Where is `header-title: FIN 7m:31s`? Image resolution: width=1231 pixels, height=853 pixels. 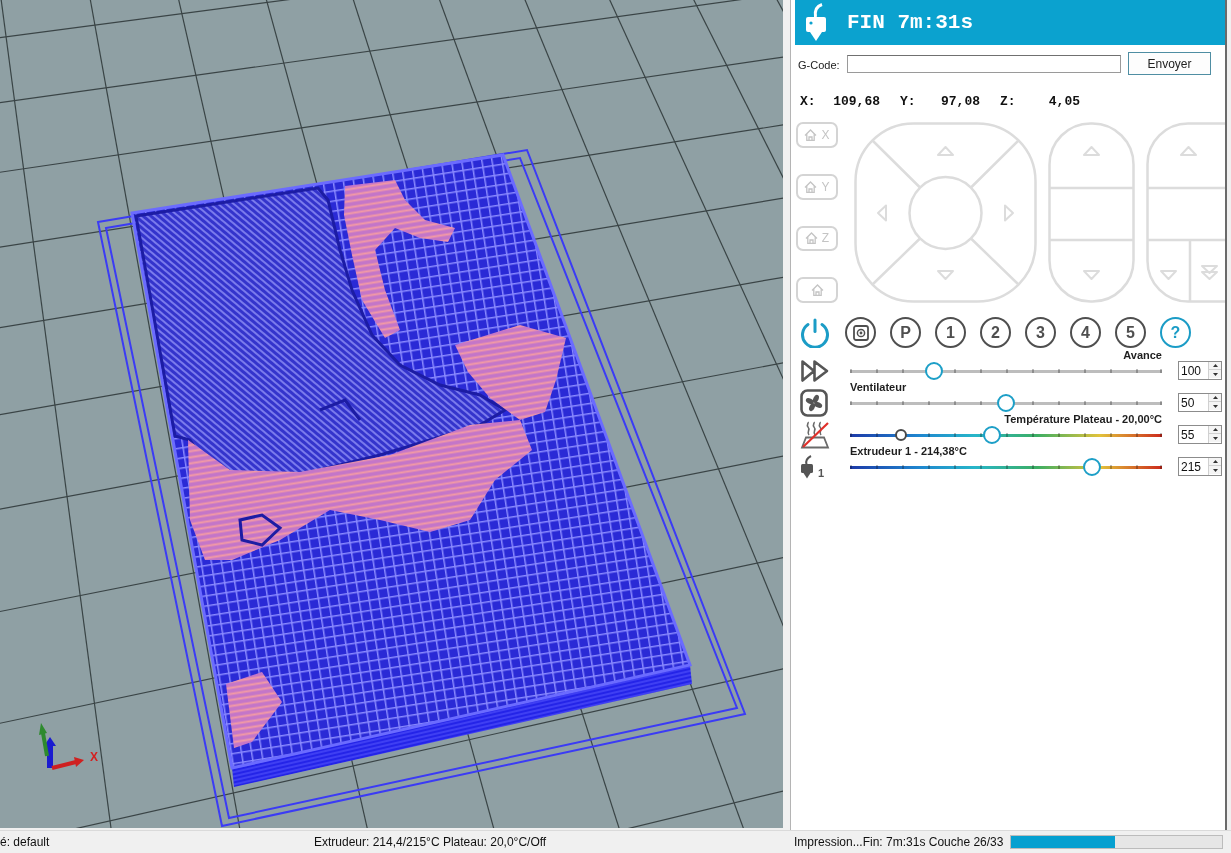 header-title: FIN 7m:31s is located at coordinates (910, 22).